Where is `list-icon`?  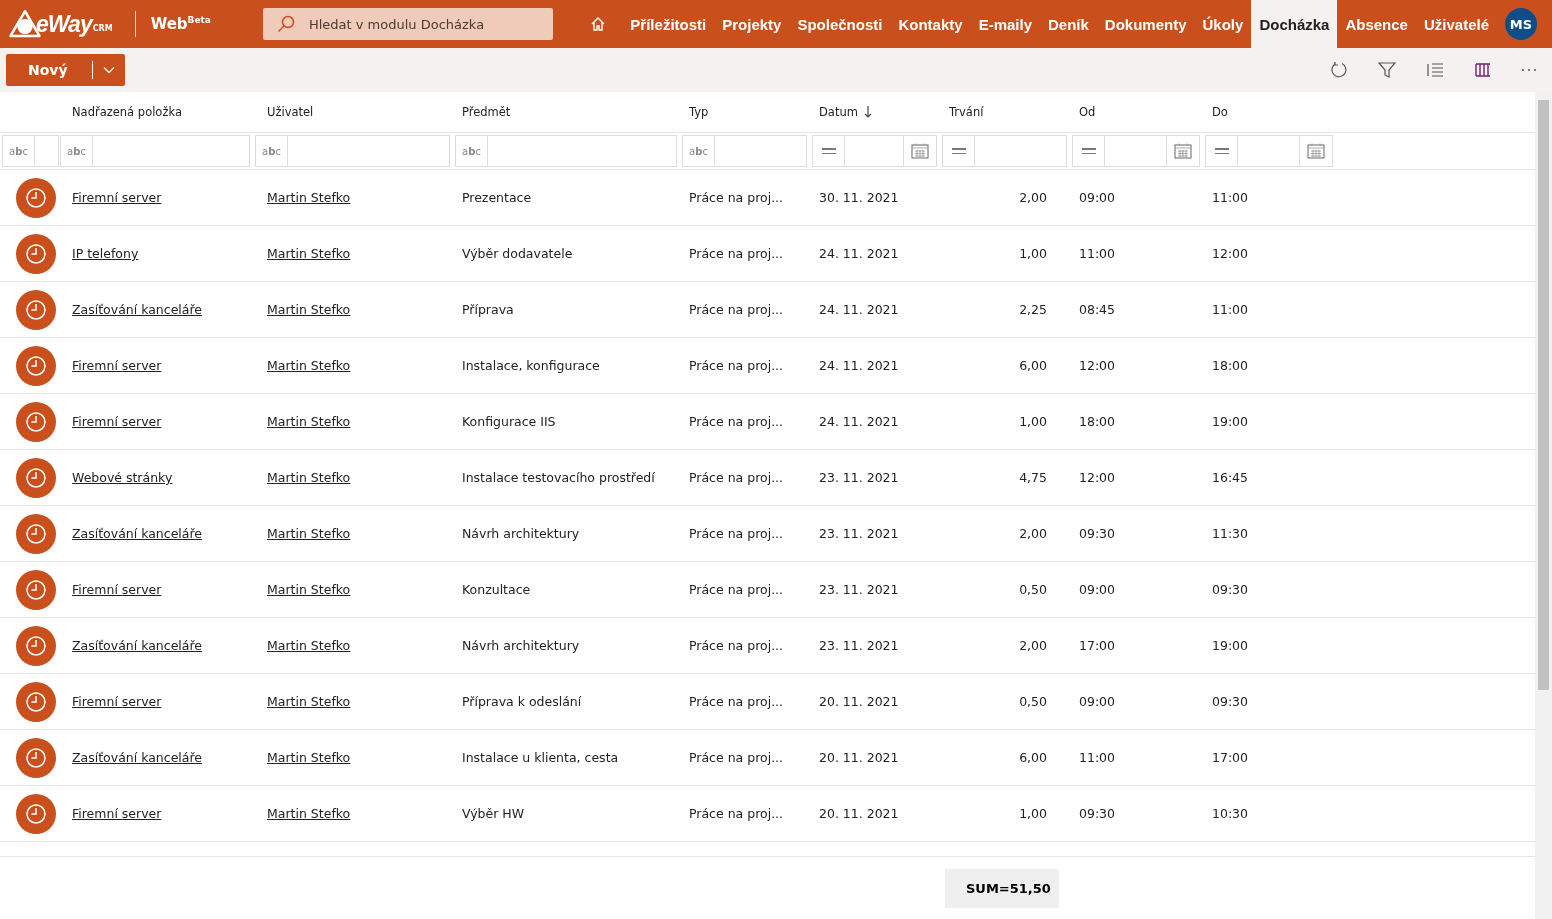 list-icon is located at coordinates (1435, 70).